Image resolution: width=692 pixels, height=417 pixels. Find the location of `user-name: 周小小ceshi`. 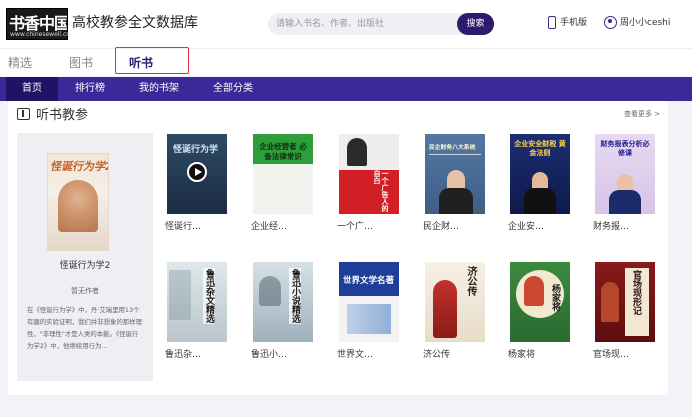

user-name: 周小小ceshi is located at coordinates (645, 23).